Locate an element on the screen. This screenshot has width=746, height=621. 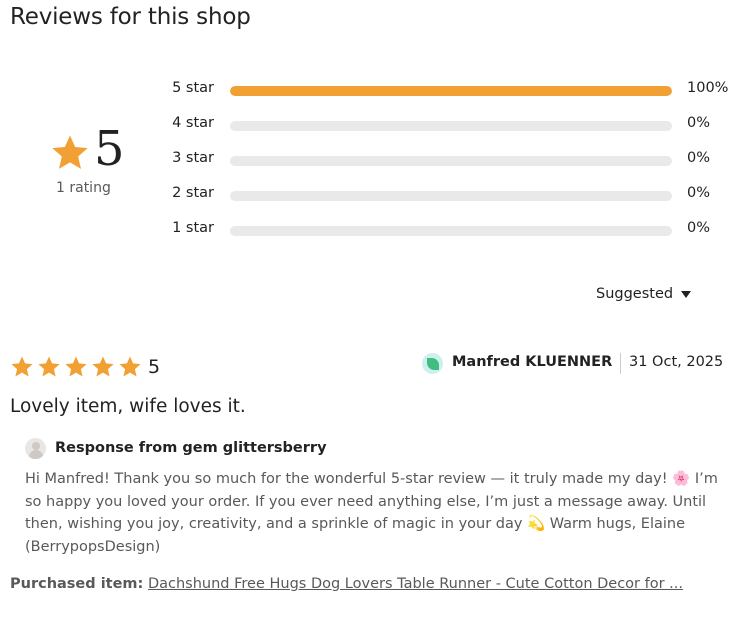
distribution-label: 2 star is located at coordinates (193, 193).